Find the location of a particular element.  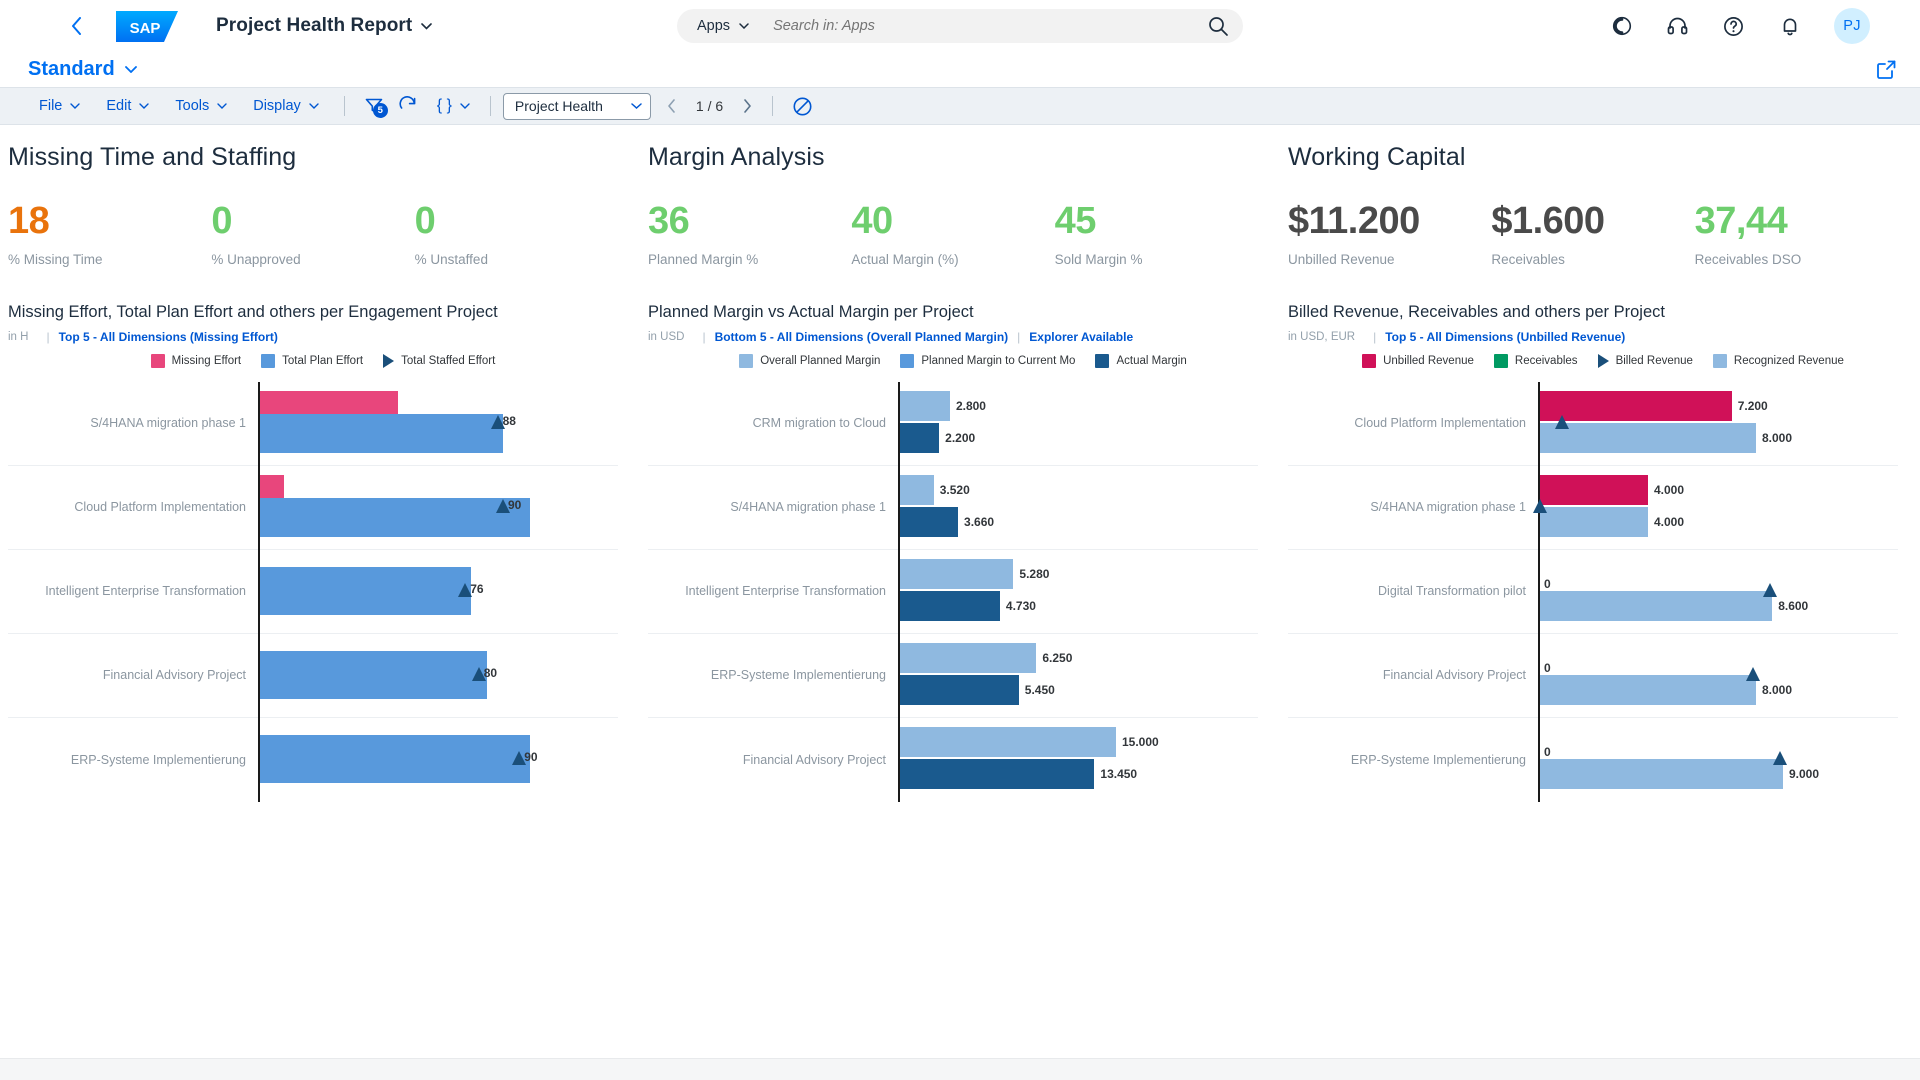

page-prev-button is located at coordinates (672, 106).